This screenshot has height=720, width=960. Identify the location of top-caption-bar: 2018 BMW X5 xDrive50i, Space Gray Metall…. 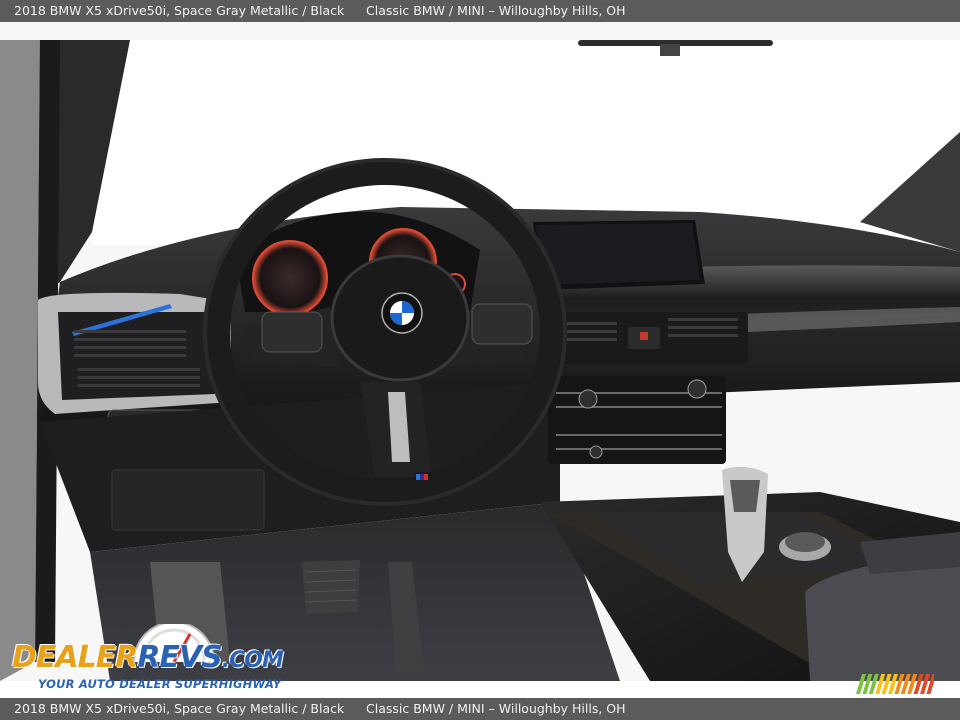
(480, 11).